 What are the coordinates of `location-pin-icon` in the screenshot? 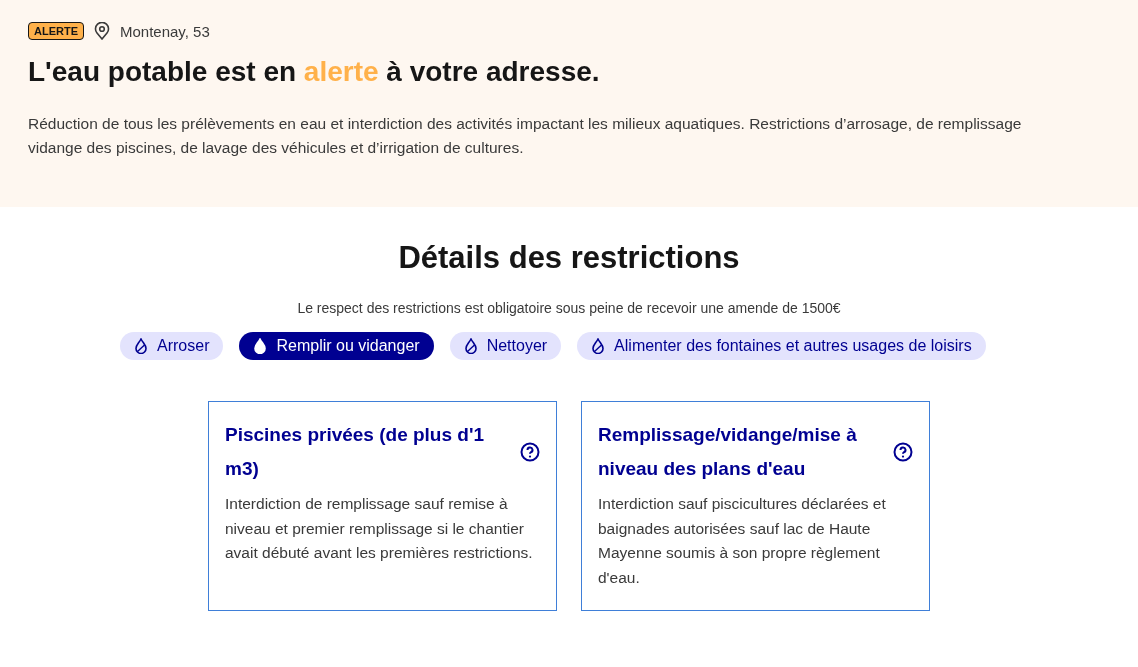 It's located at (102, 31).